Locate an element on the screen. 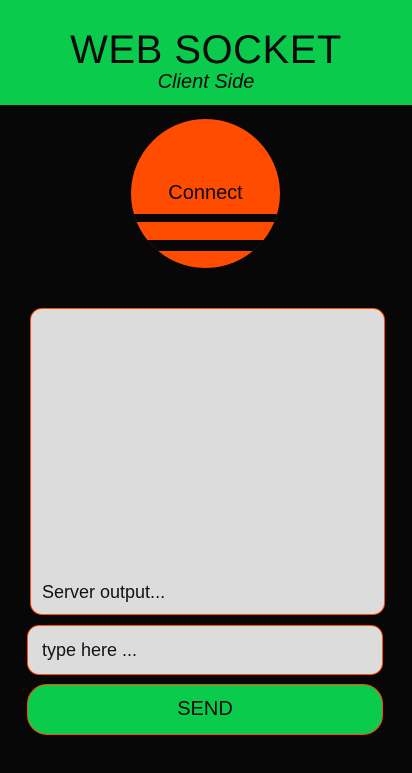  message-input is located at coordinates (205, 650).